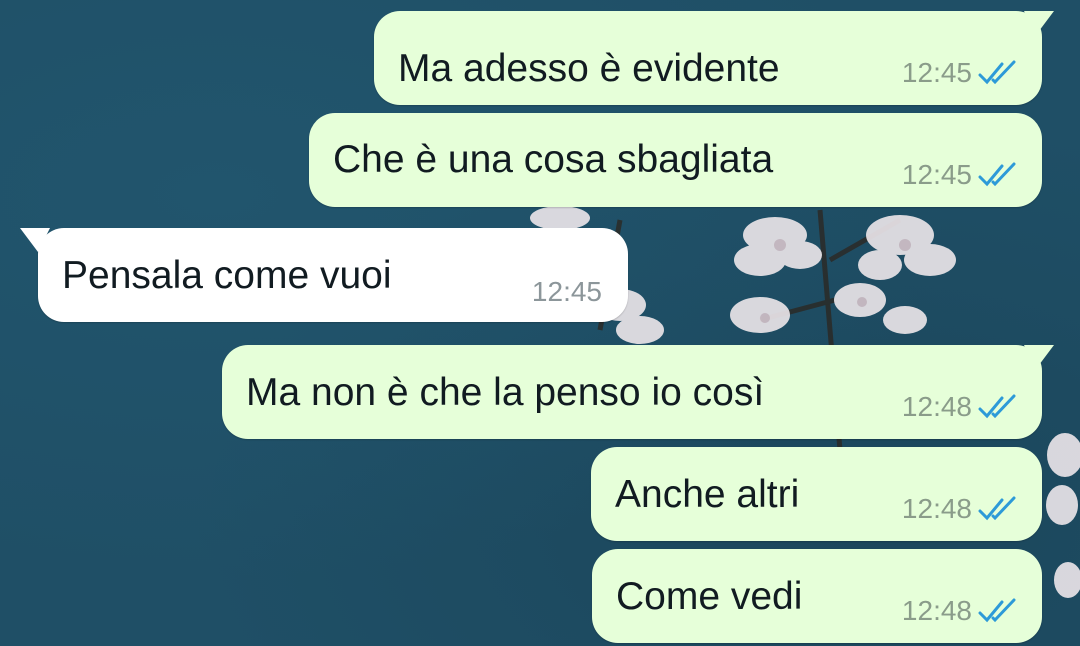 The width and height of the screenshot is (1080, 646). Describe the element at coordinates (505, 392) in the screenshot. I see `message-text: Ma non è che la penso io così` at that location.